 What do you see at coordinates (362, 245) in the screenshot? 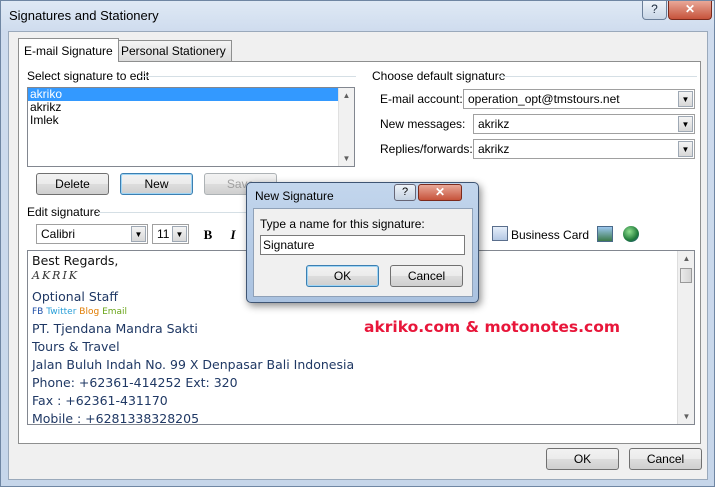
I see `signature-name-input: Signature` at bounding box center [362, 245].